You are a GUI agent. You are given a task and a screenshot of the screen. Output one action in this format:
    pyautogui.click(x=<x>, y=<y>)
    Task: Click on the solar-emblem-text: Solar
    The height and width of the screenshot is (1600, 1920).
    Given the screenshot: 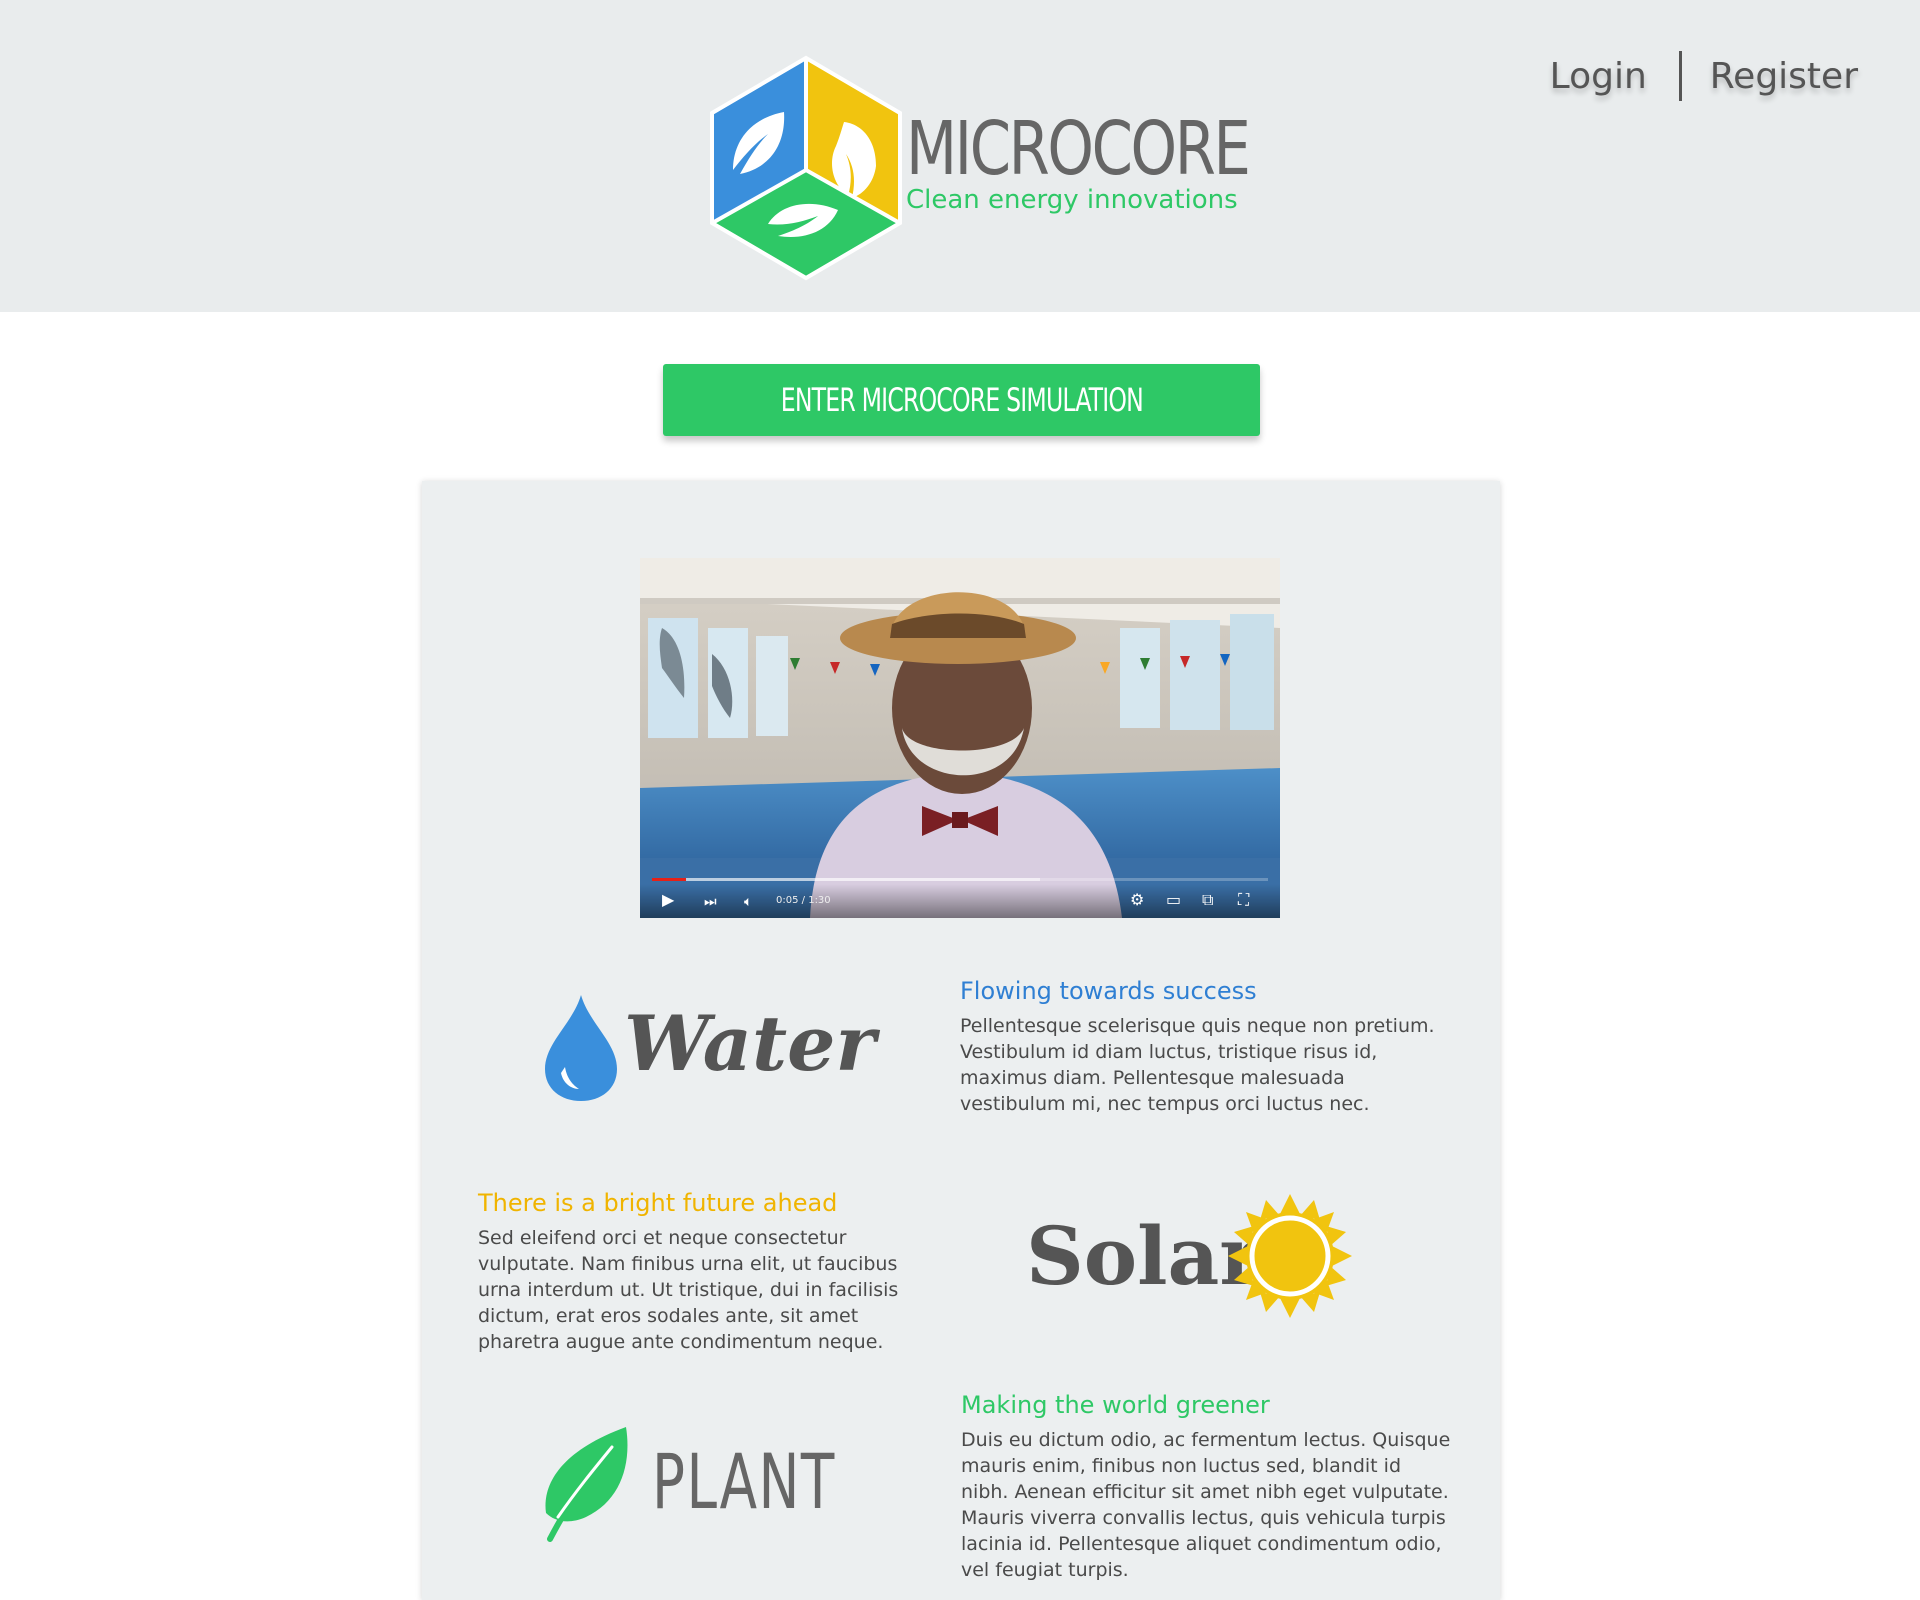 What is the action you would take?
    pyautogui.click(x=1144, y=1256)
    